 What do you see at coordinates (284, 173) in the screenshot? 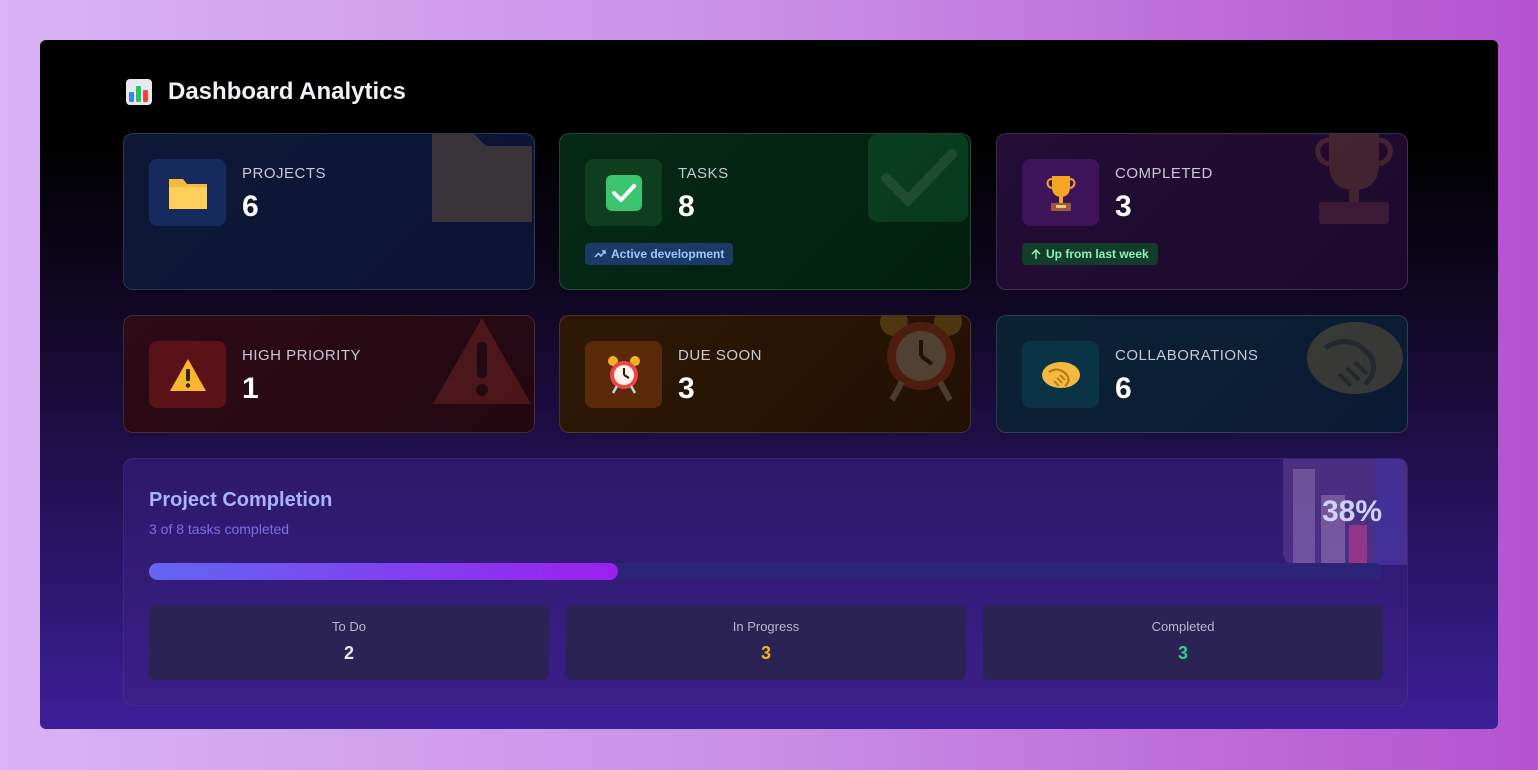
I see `projects-label: PROJECTS` at bounding box center [284, 173].